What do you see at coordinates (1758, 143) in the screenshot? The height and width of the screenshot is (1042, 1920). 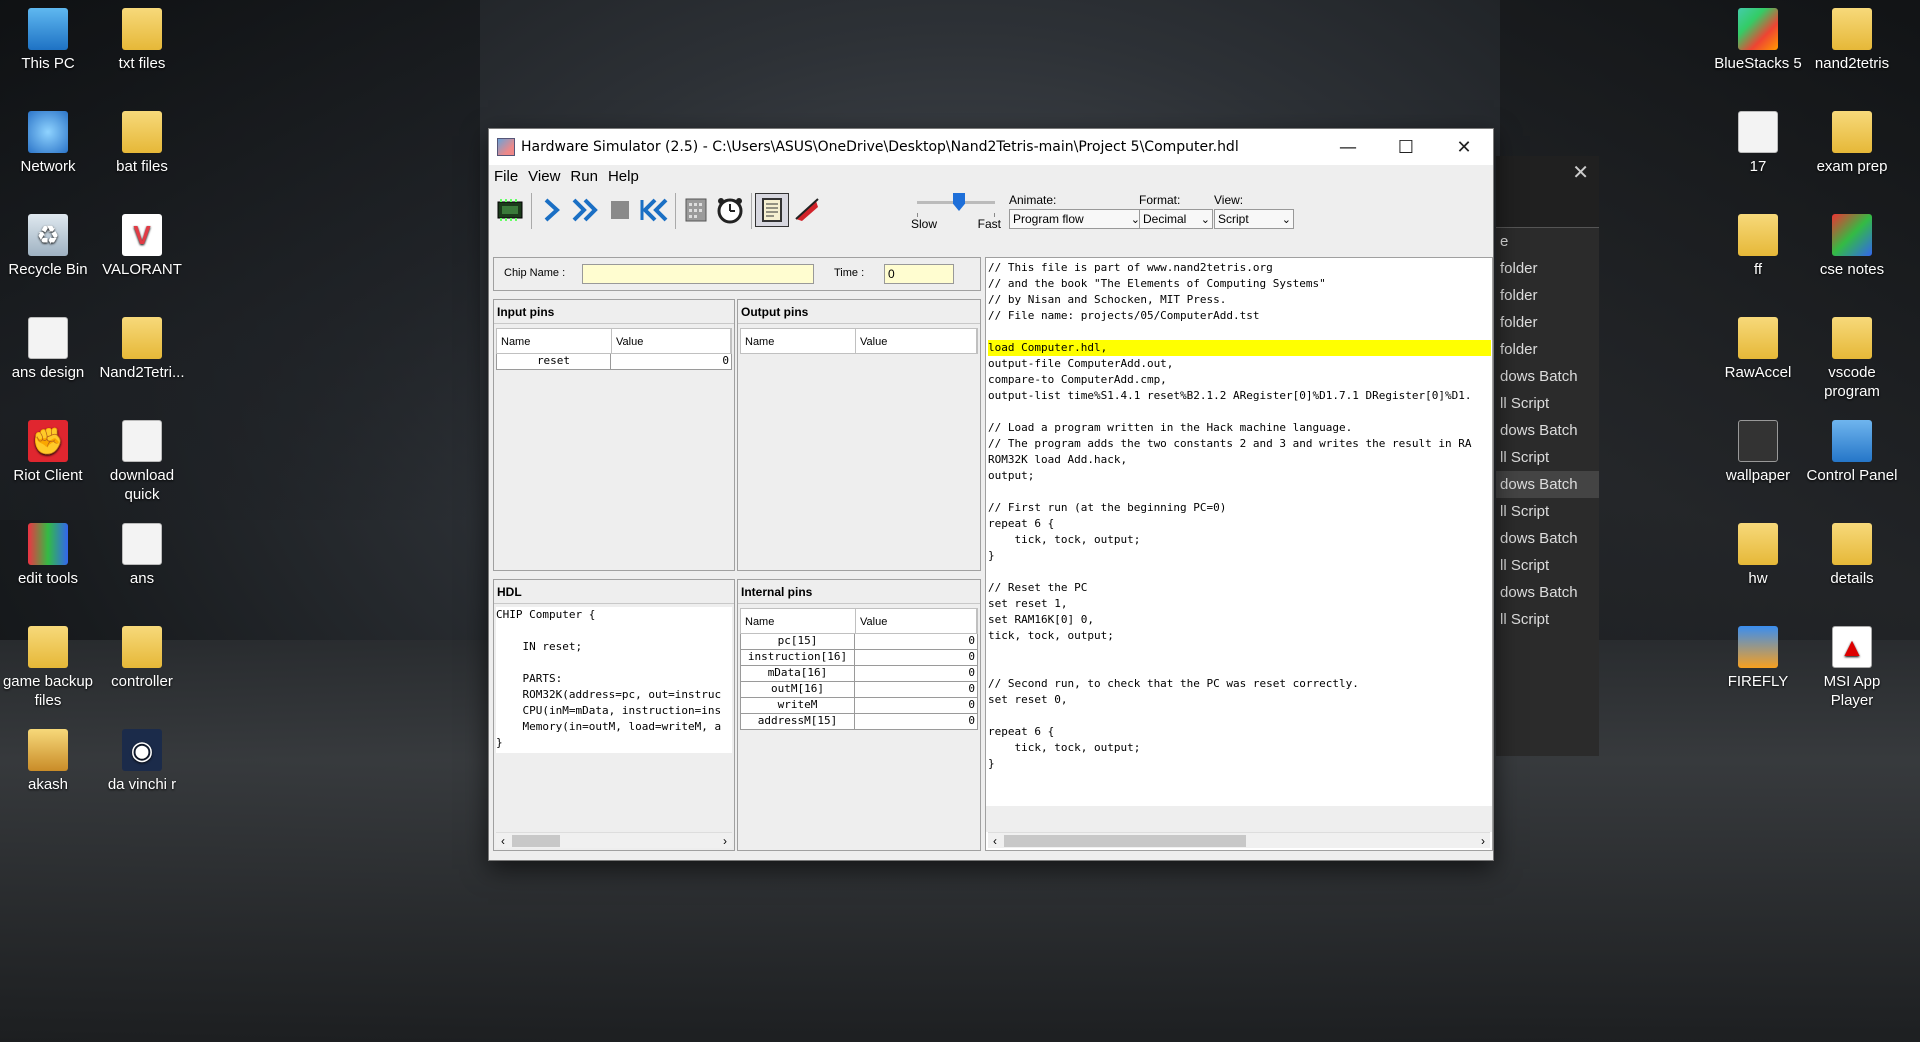 I see `desktop-icon: 17` at bounding box center [1758, 143].